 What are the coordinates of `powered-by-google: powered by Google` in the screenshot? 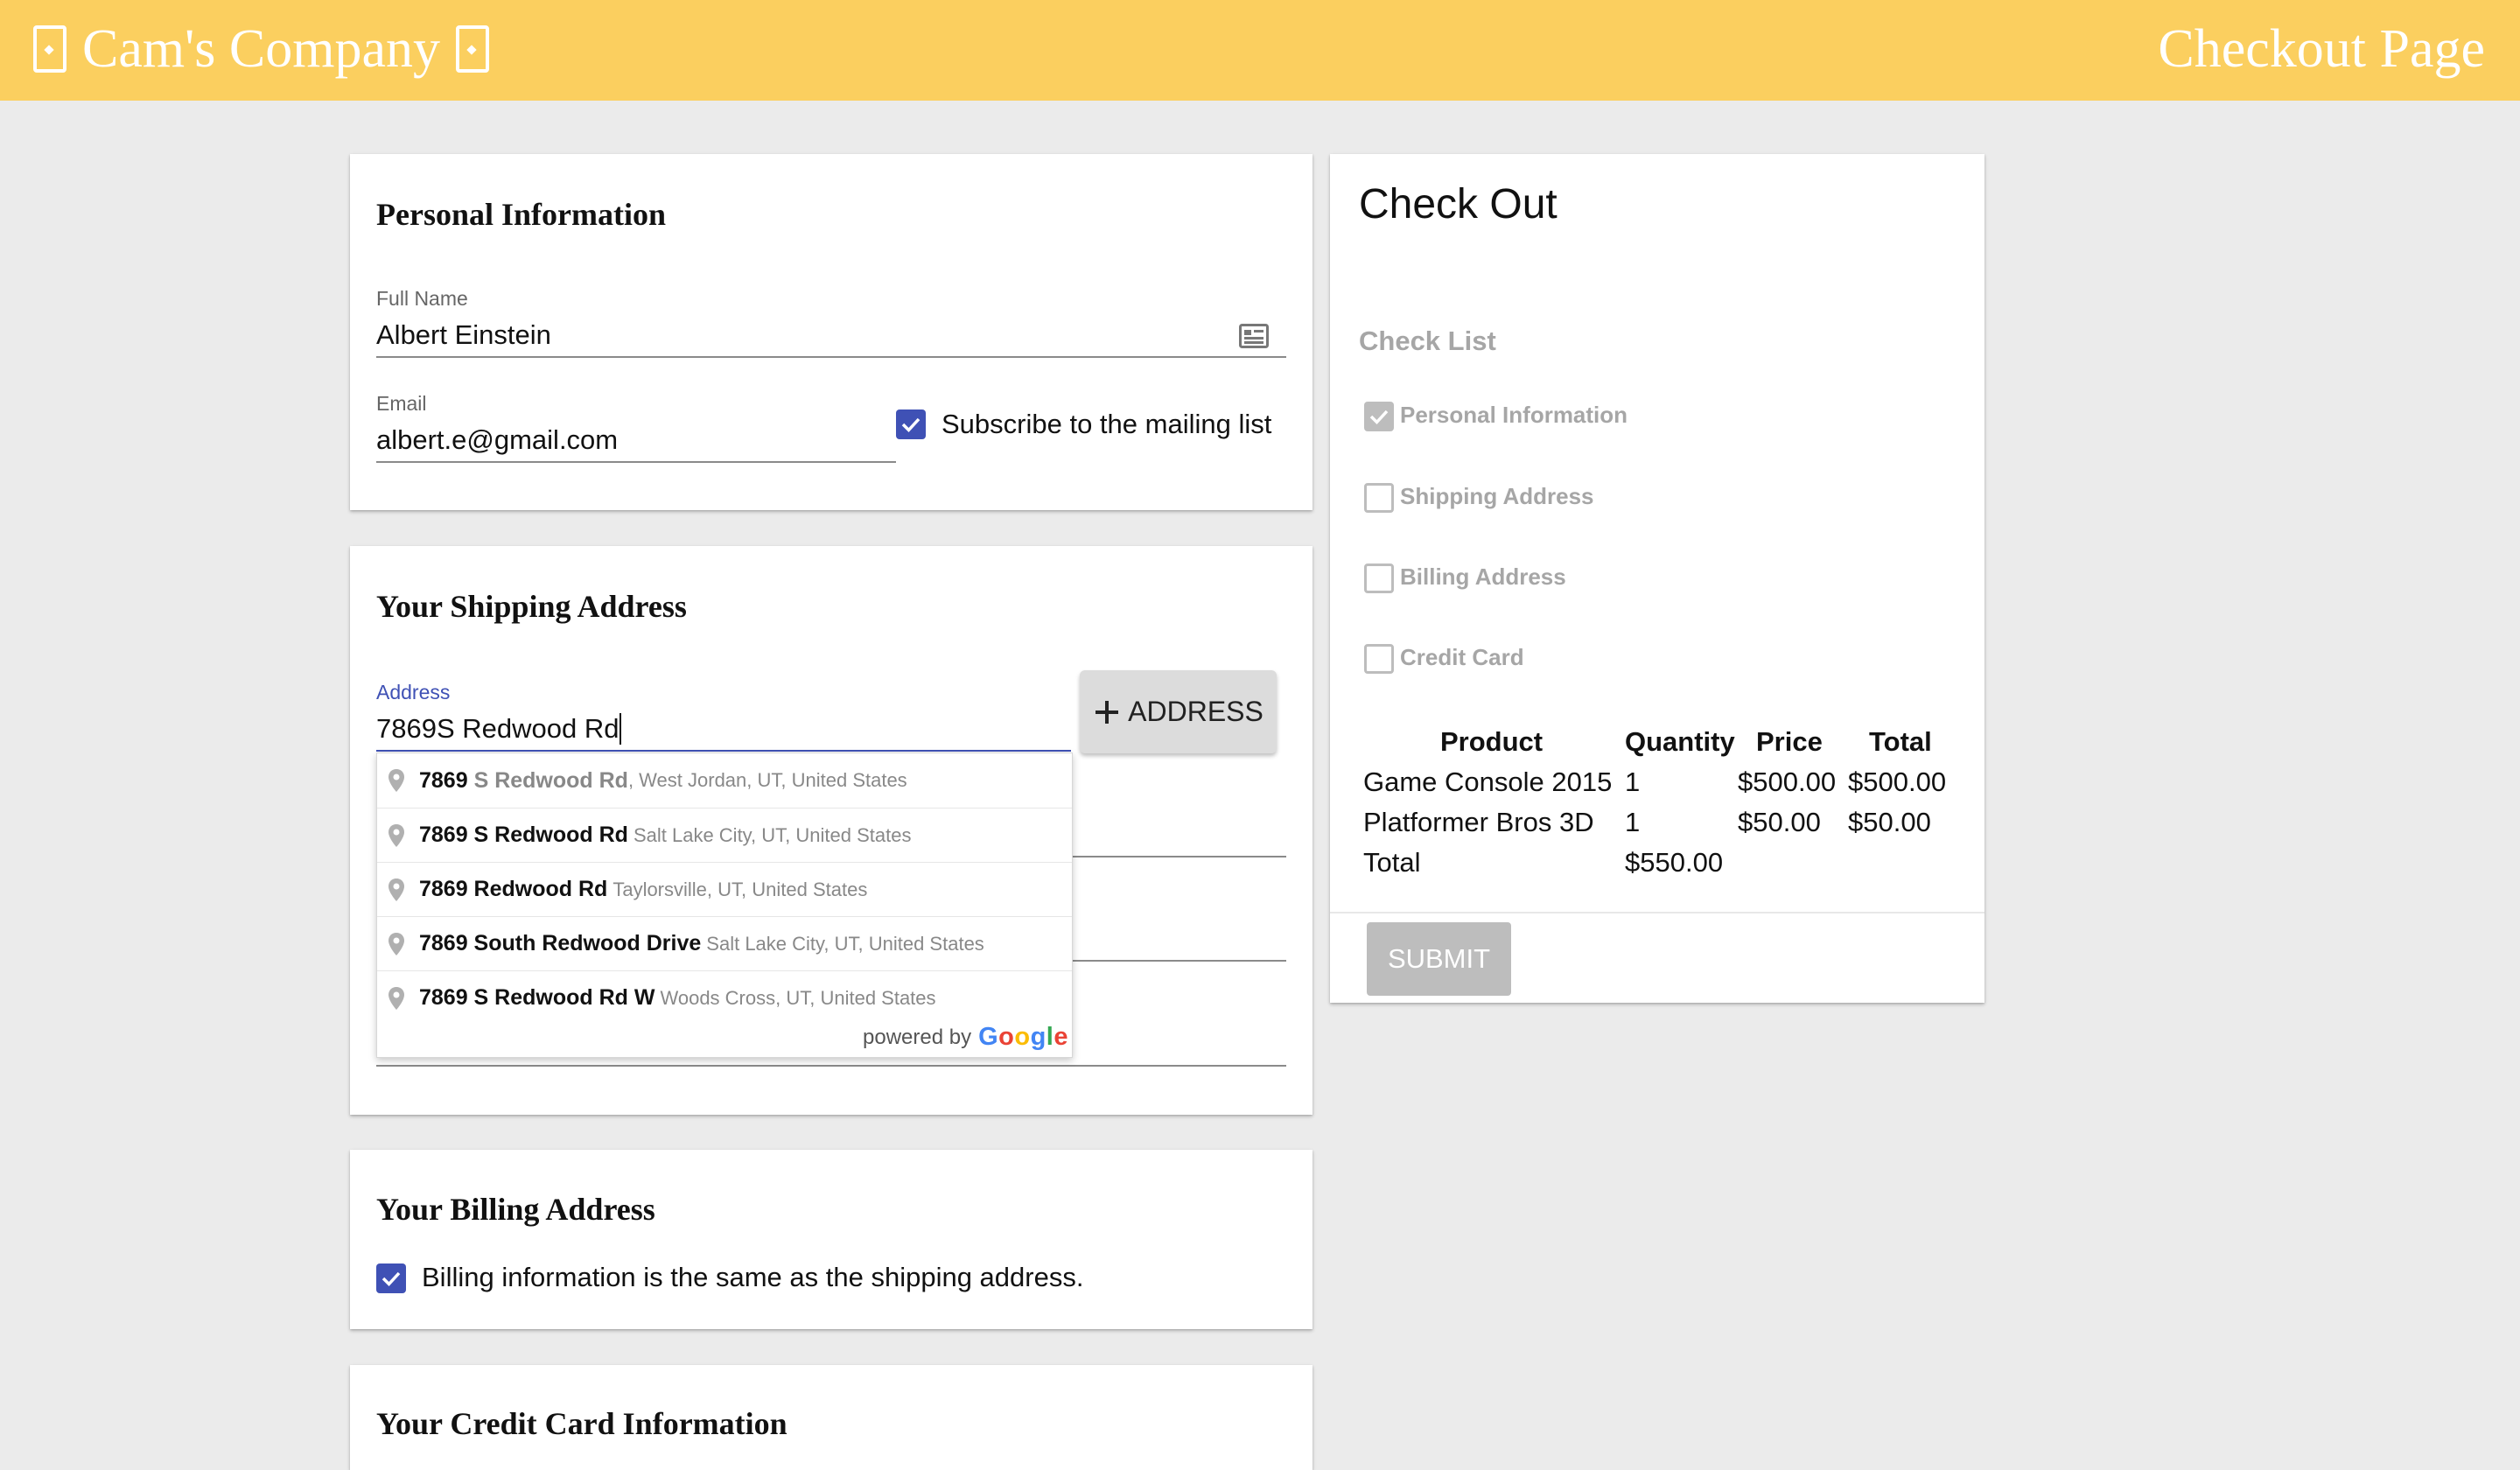 It's located at (965, 1037).